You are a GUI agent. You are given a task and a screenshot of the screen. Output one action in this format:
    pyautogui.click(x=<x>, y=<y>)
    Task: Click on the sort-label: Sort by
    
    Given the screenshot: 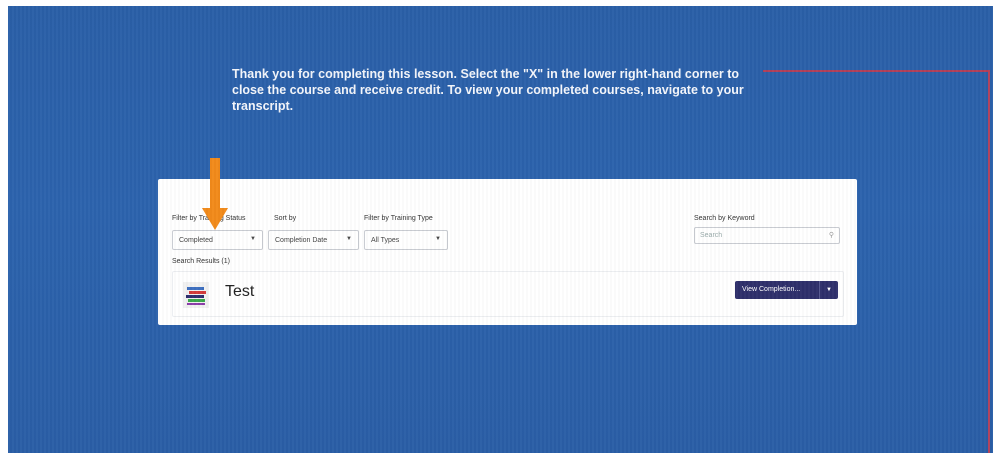 What is the action you would take?
    pyautogui.click(x=285, y=218)
    